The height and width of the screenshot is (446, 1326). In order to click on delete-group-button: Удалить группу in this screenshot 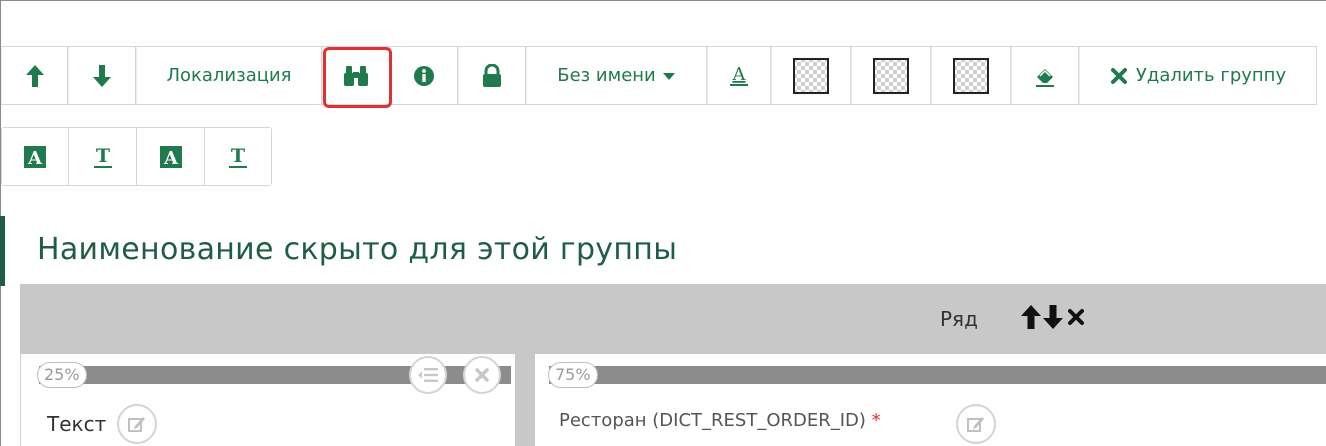, I will do `click(1198, 75)`.